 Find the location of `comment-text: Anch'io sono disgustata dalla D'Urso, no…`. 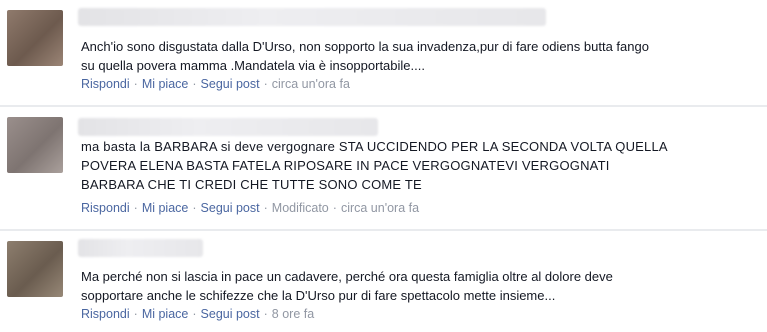

comment-text: Anch'io sono disgustata dalla D'Urso, no… is located at coordinates (416, 56).